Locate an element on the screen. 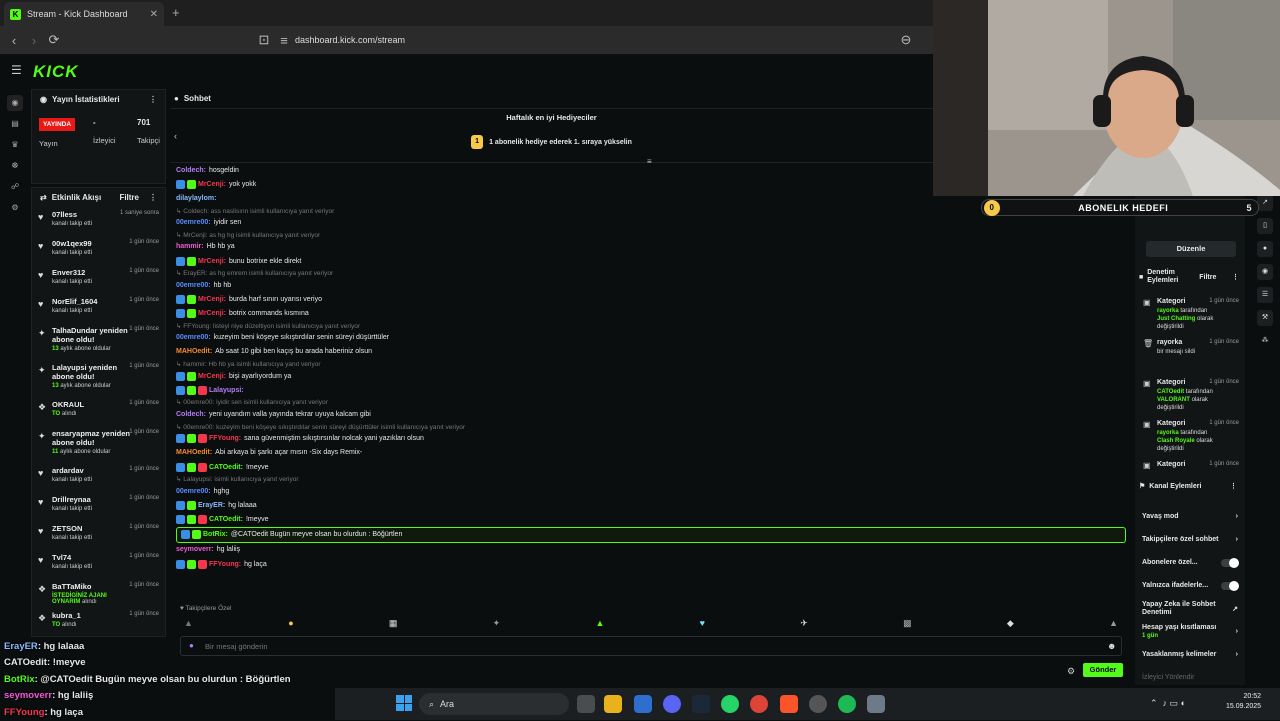  list-item: ♥ NorElif_1604 kanalı takip etti 1 gün önce is located at coordinates (98, 307).